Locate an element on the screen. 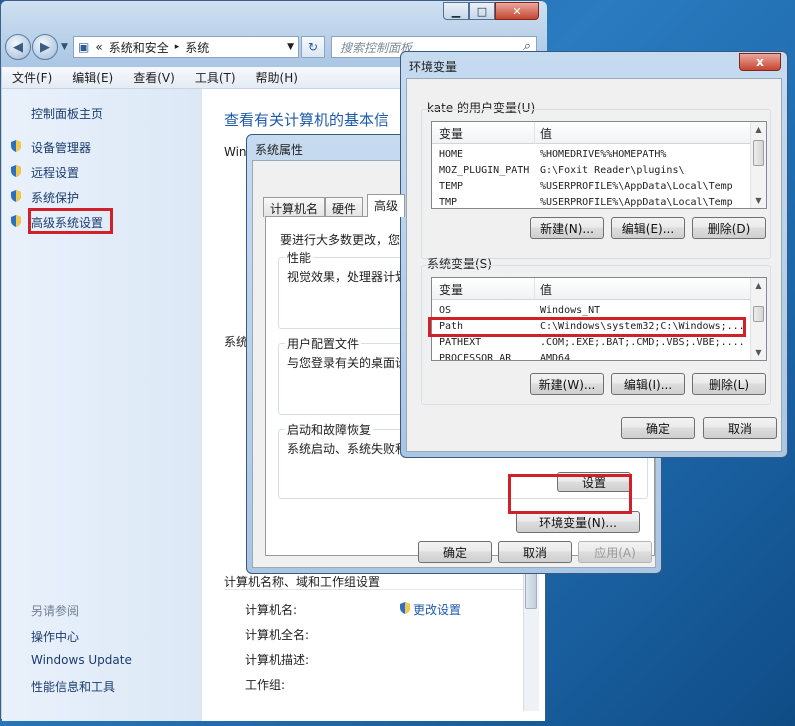 Image resolution: width=795 pixels, height=726 pixels. system-heading: 系统 is located at coordinates (236, 342).